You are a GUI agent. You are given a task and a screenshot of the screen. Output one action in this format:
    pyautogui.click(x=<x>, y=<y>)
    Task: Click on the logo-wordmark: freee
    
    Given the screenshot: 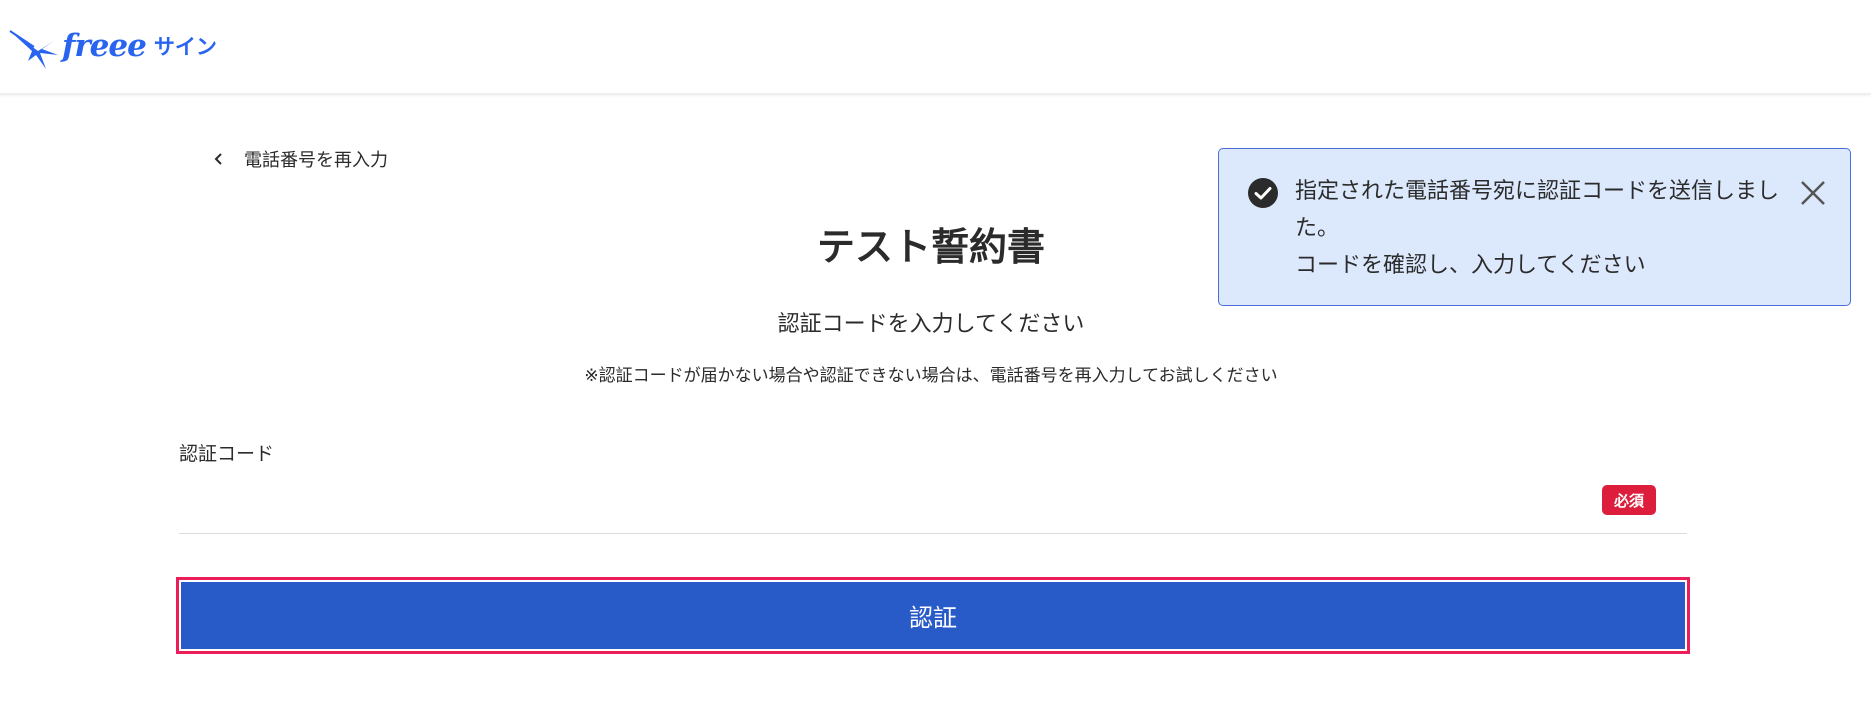 What is the action you would take?
    pyautogui.click(x=104, y=46)
    